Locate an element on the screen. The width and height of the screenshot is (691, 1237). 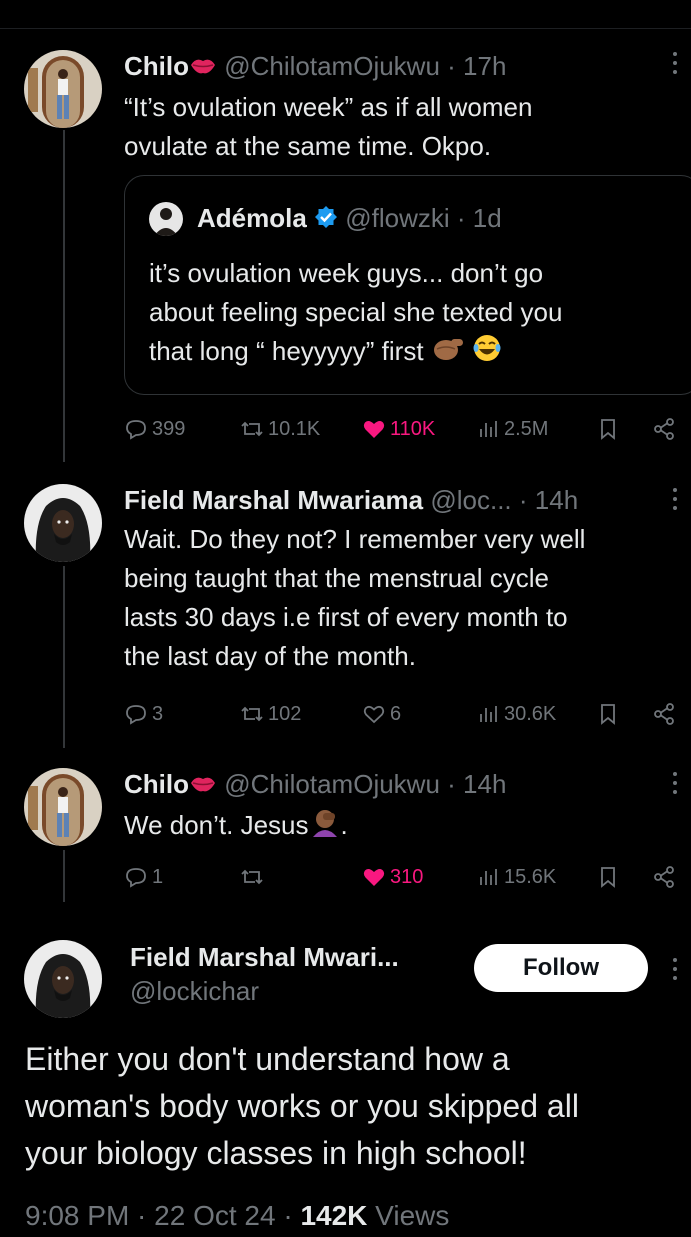
like-button: 6 is located at coordinates (381, 714).